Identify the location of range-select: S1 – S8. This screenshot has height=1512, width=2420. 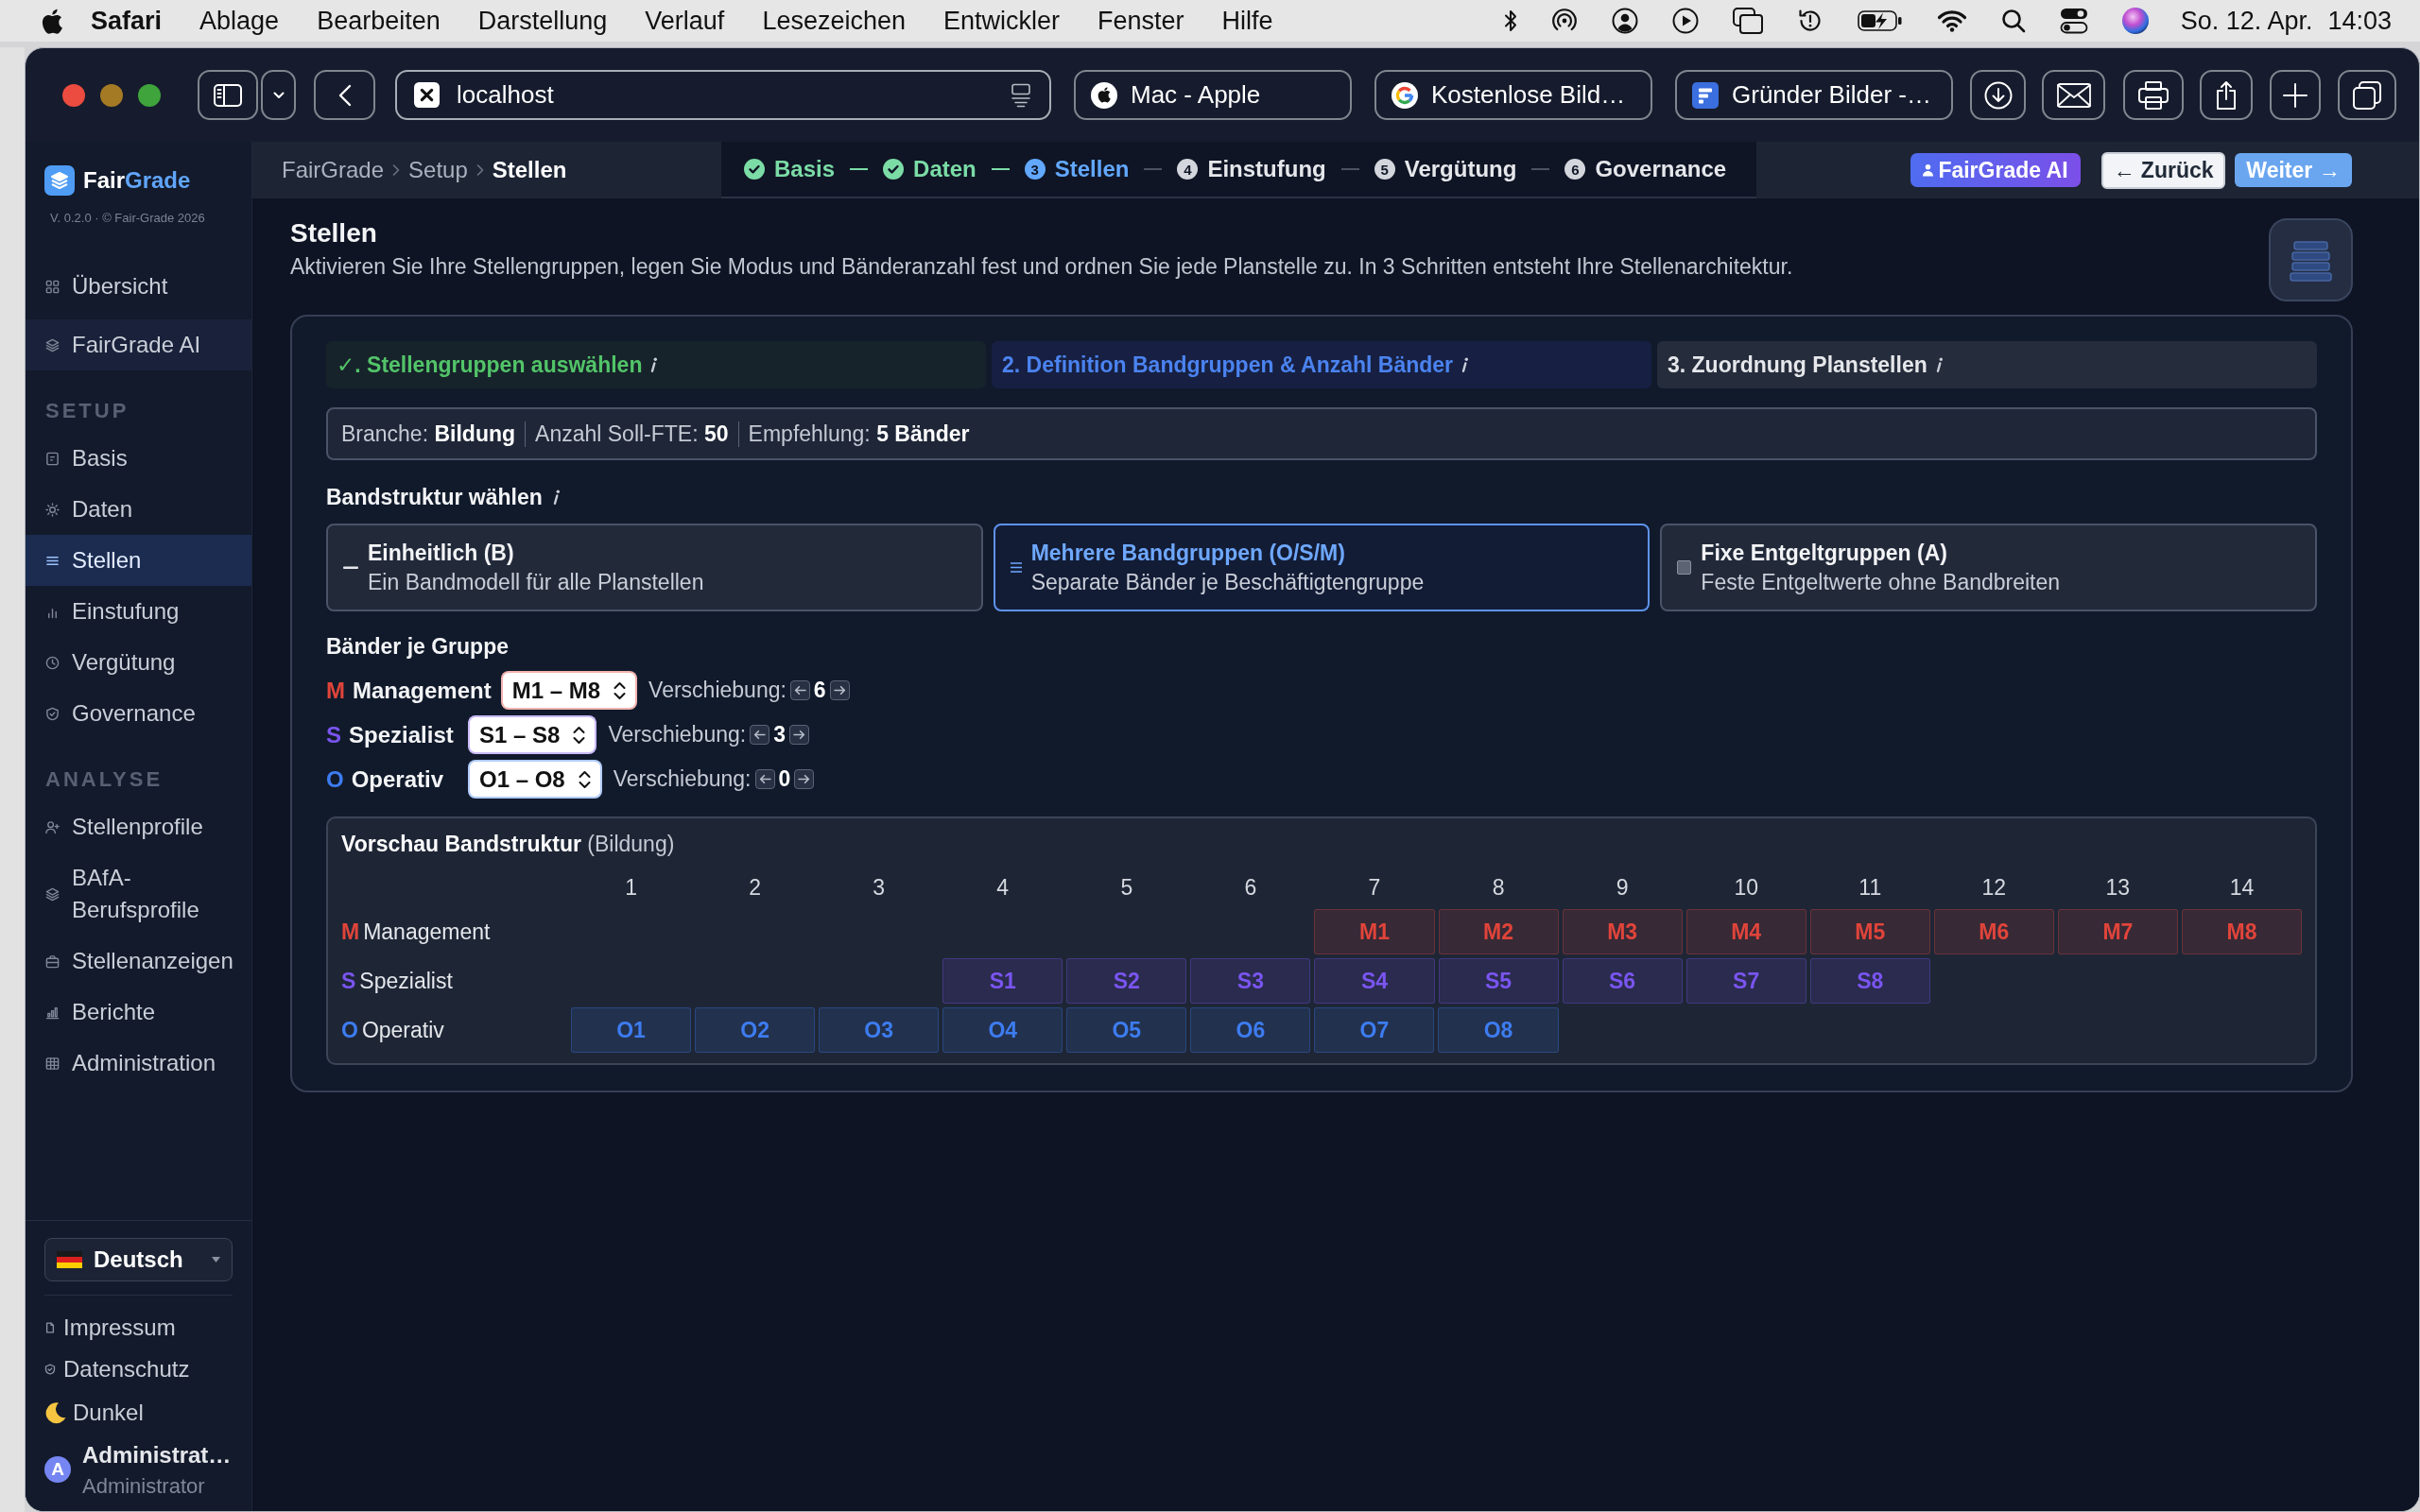
(532, 734).